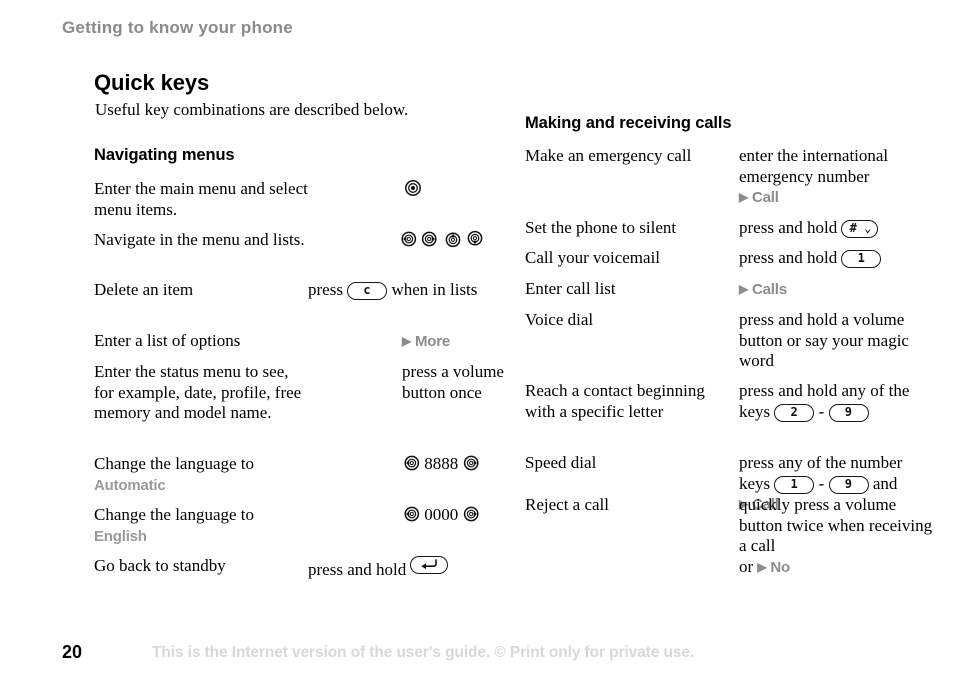 The image size is (954, 677). I want to click on key-sequence-digits: 0000, so click(441, 514).